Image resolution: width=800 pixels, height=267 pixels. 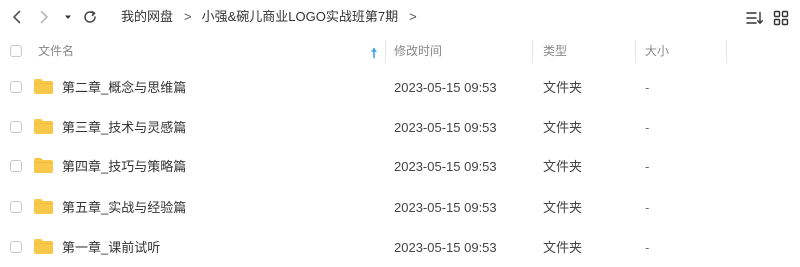 What do you see at coordinates (16, 51) in the screenshot?
I see `select-all-checkbox` at bounding box center [16, 51].